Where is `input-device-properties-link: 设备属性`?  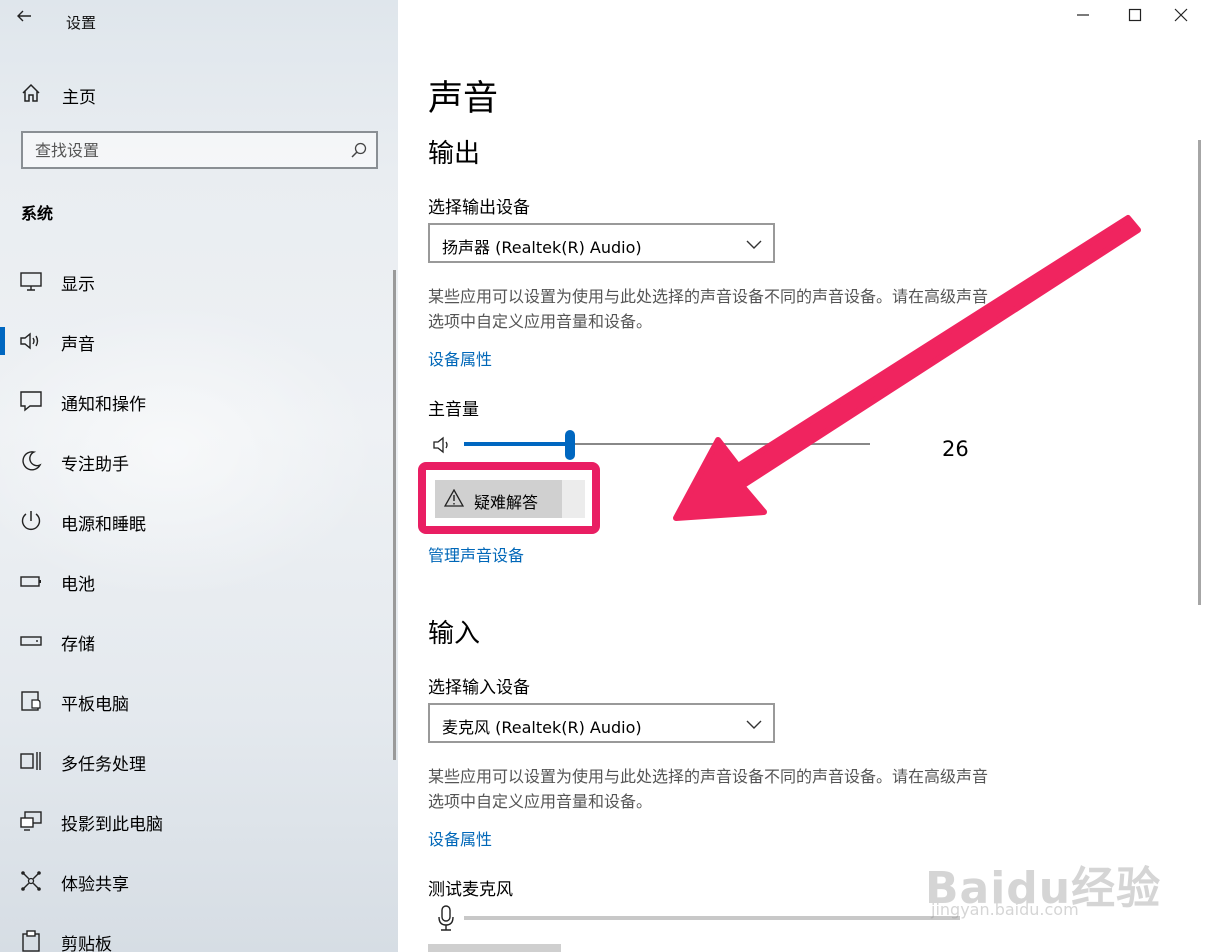
input-device-properties-link: 设备属性 is located at coordinates (460, 838).